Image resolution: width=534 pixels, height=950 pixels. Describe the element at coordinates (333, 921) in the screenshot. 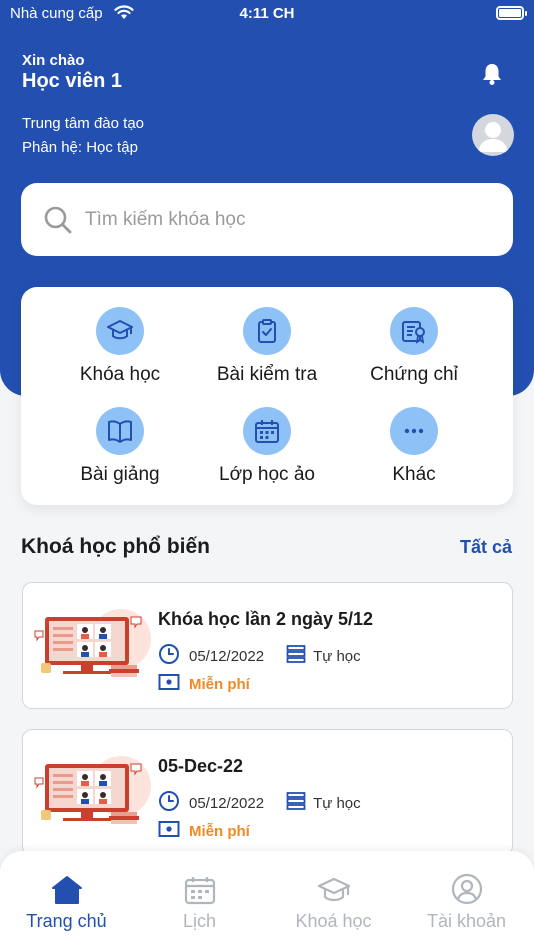

I see `nav-label-courses: Khoá học` at that location.